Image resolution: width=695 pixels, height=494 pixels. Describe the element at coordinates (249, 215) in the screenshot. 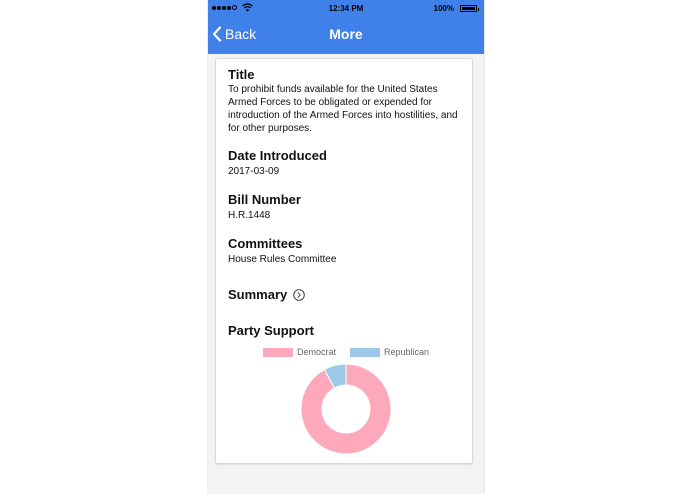

I see `bill-number-value: H.R.1448` at that location.